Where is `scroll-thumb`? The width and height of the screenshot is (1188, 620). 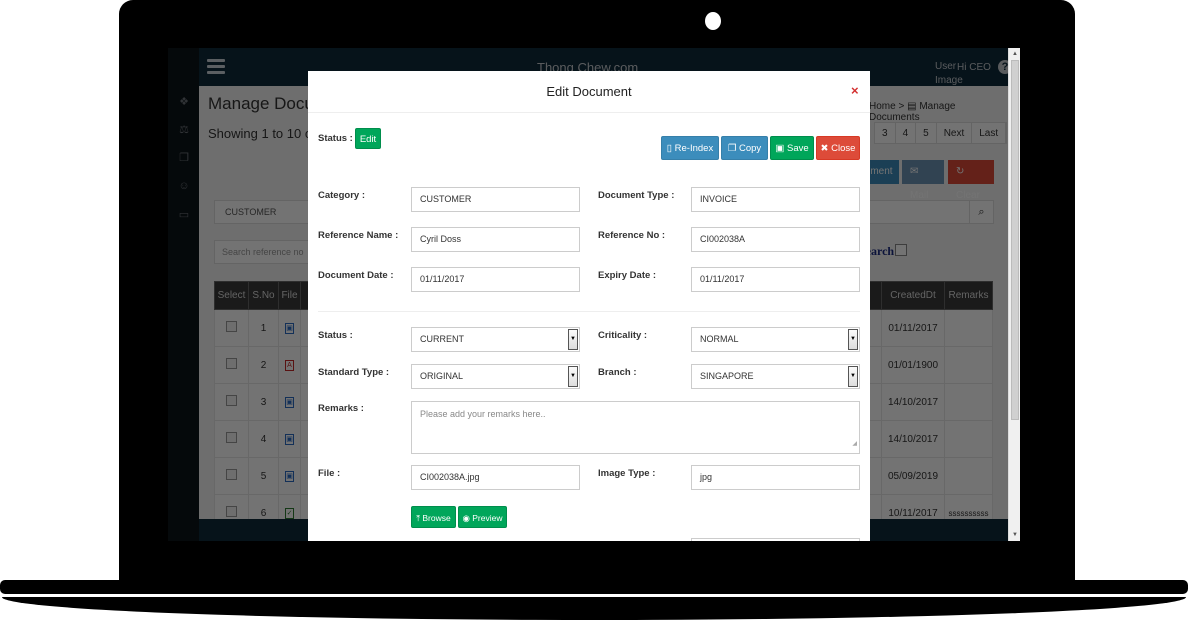
scroll-thumb is located at coordinates (1015, 240).